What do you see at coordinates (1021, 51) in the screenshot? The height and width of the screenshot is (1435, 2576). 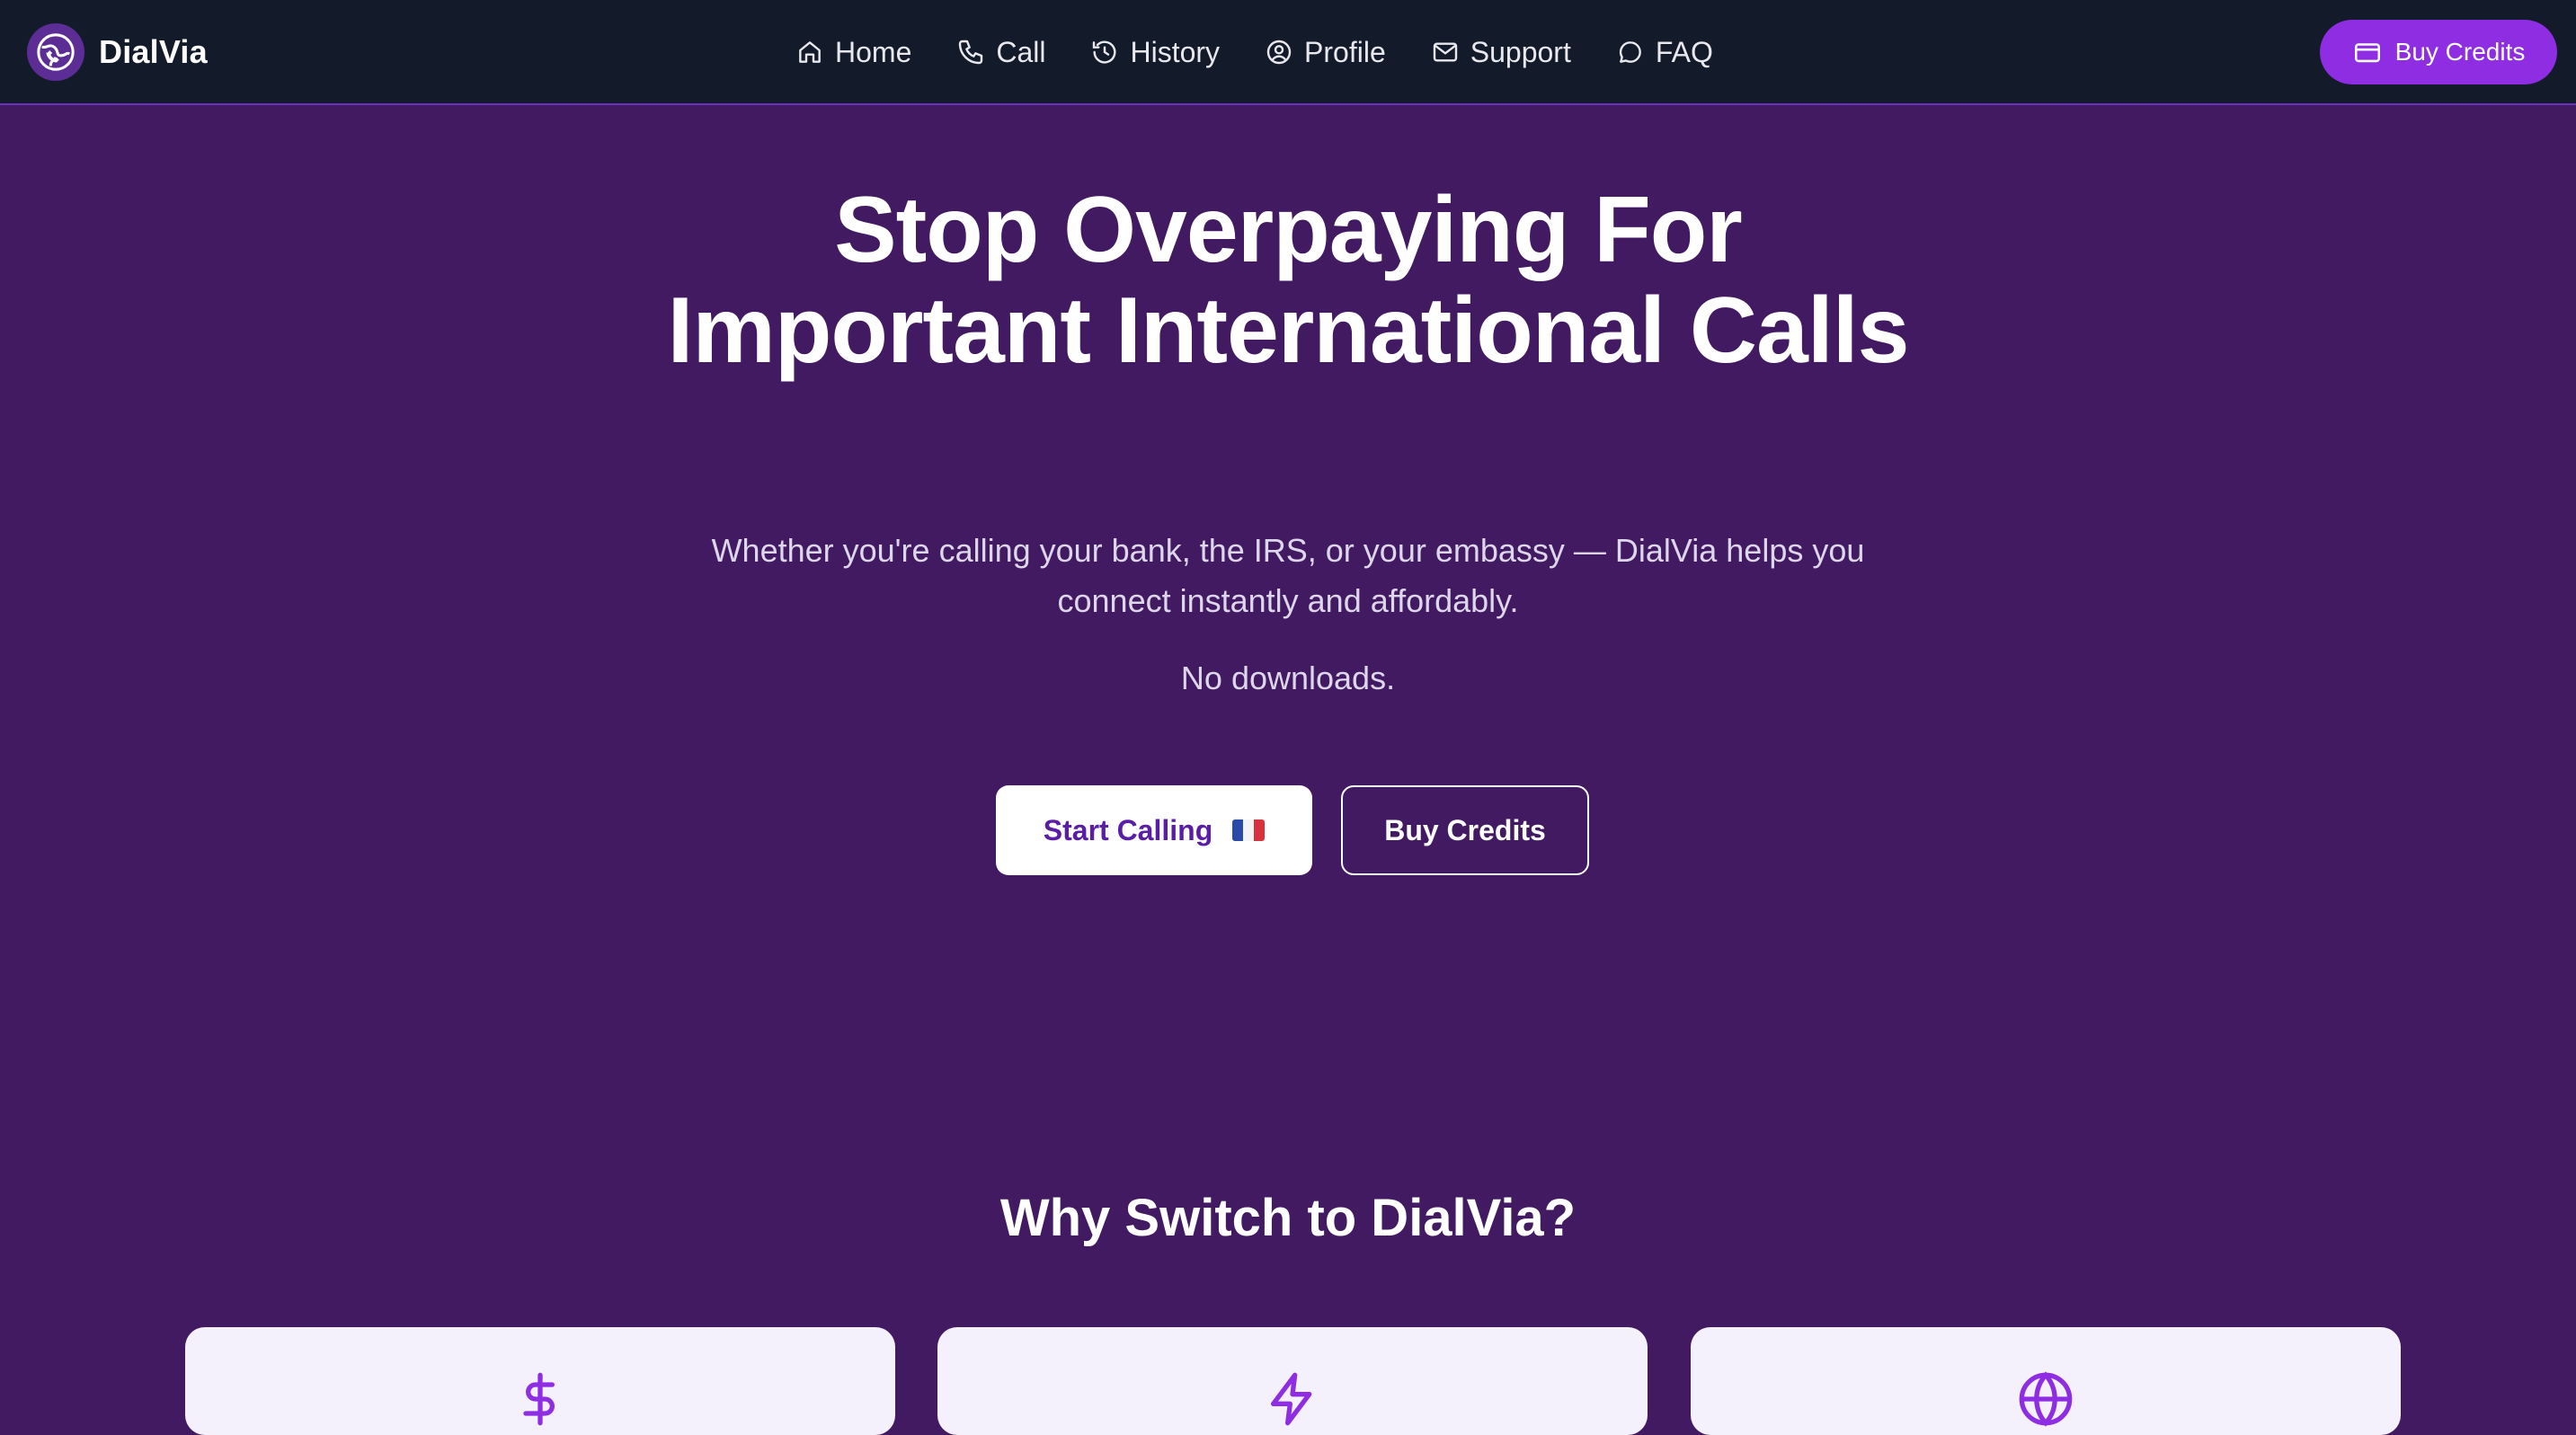 I see `nav-item-label: Call` at bounding box center [1021, 51].